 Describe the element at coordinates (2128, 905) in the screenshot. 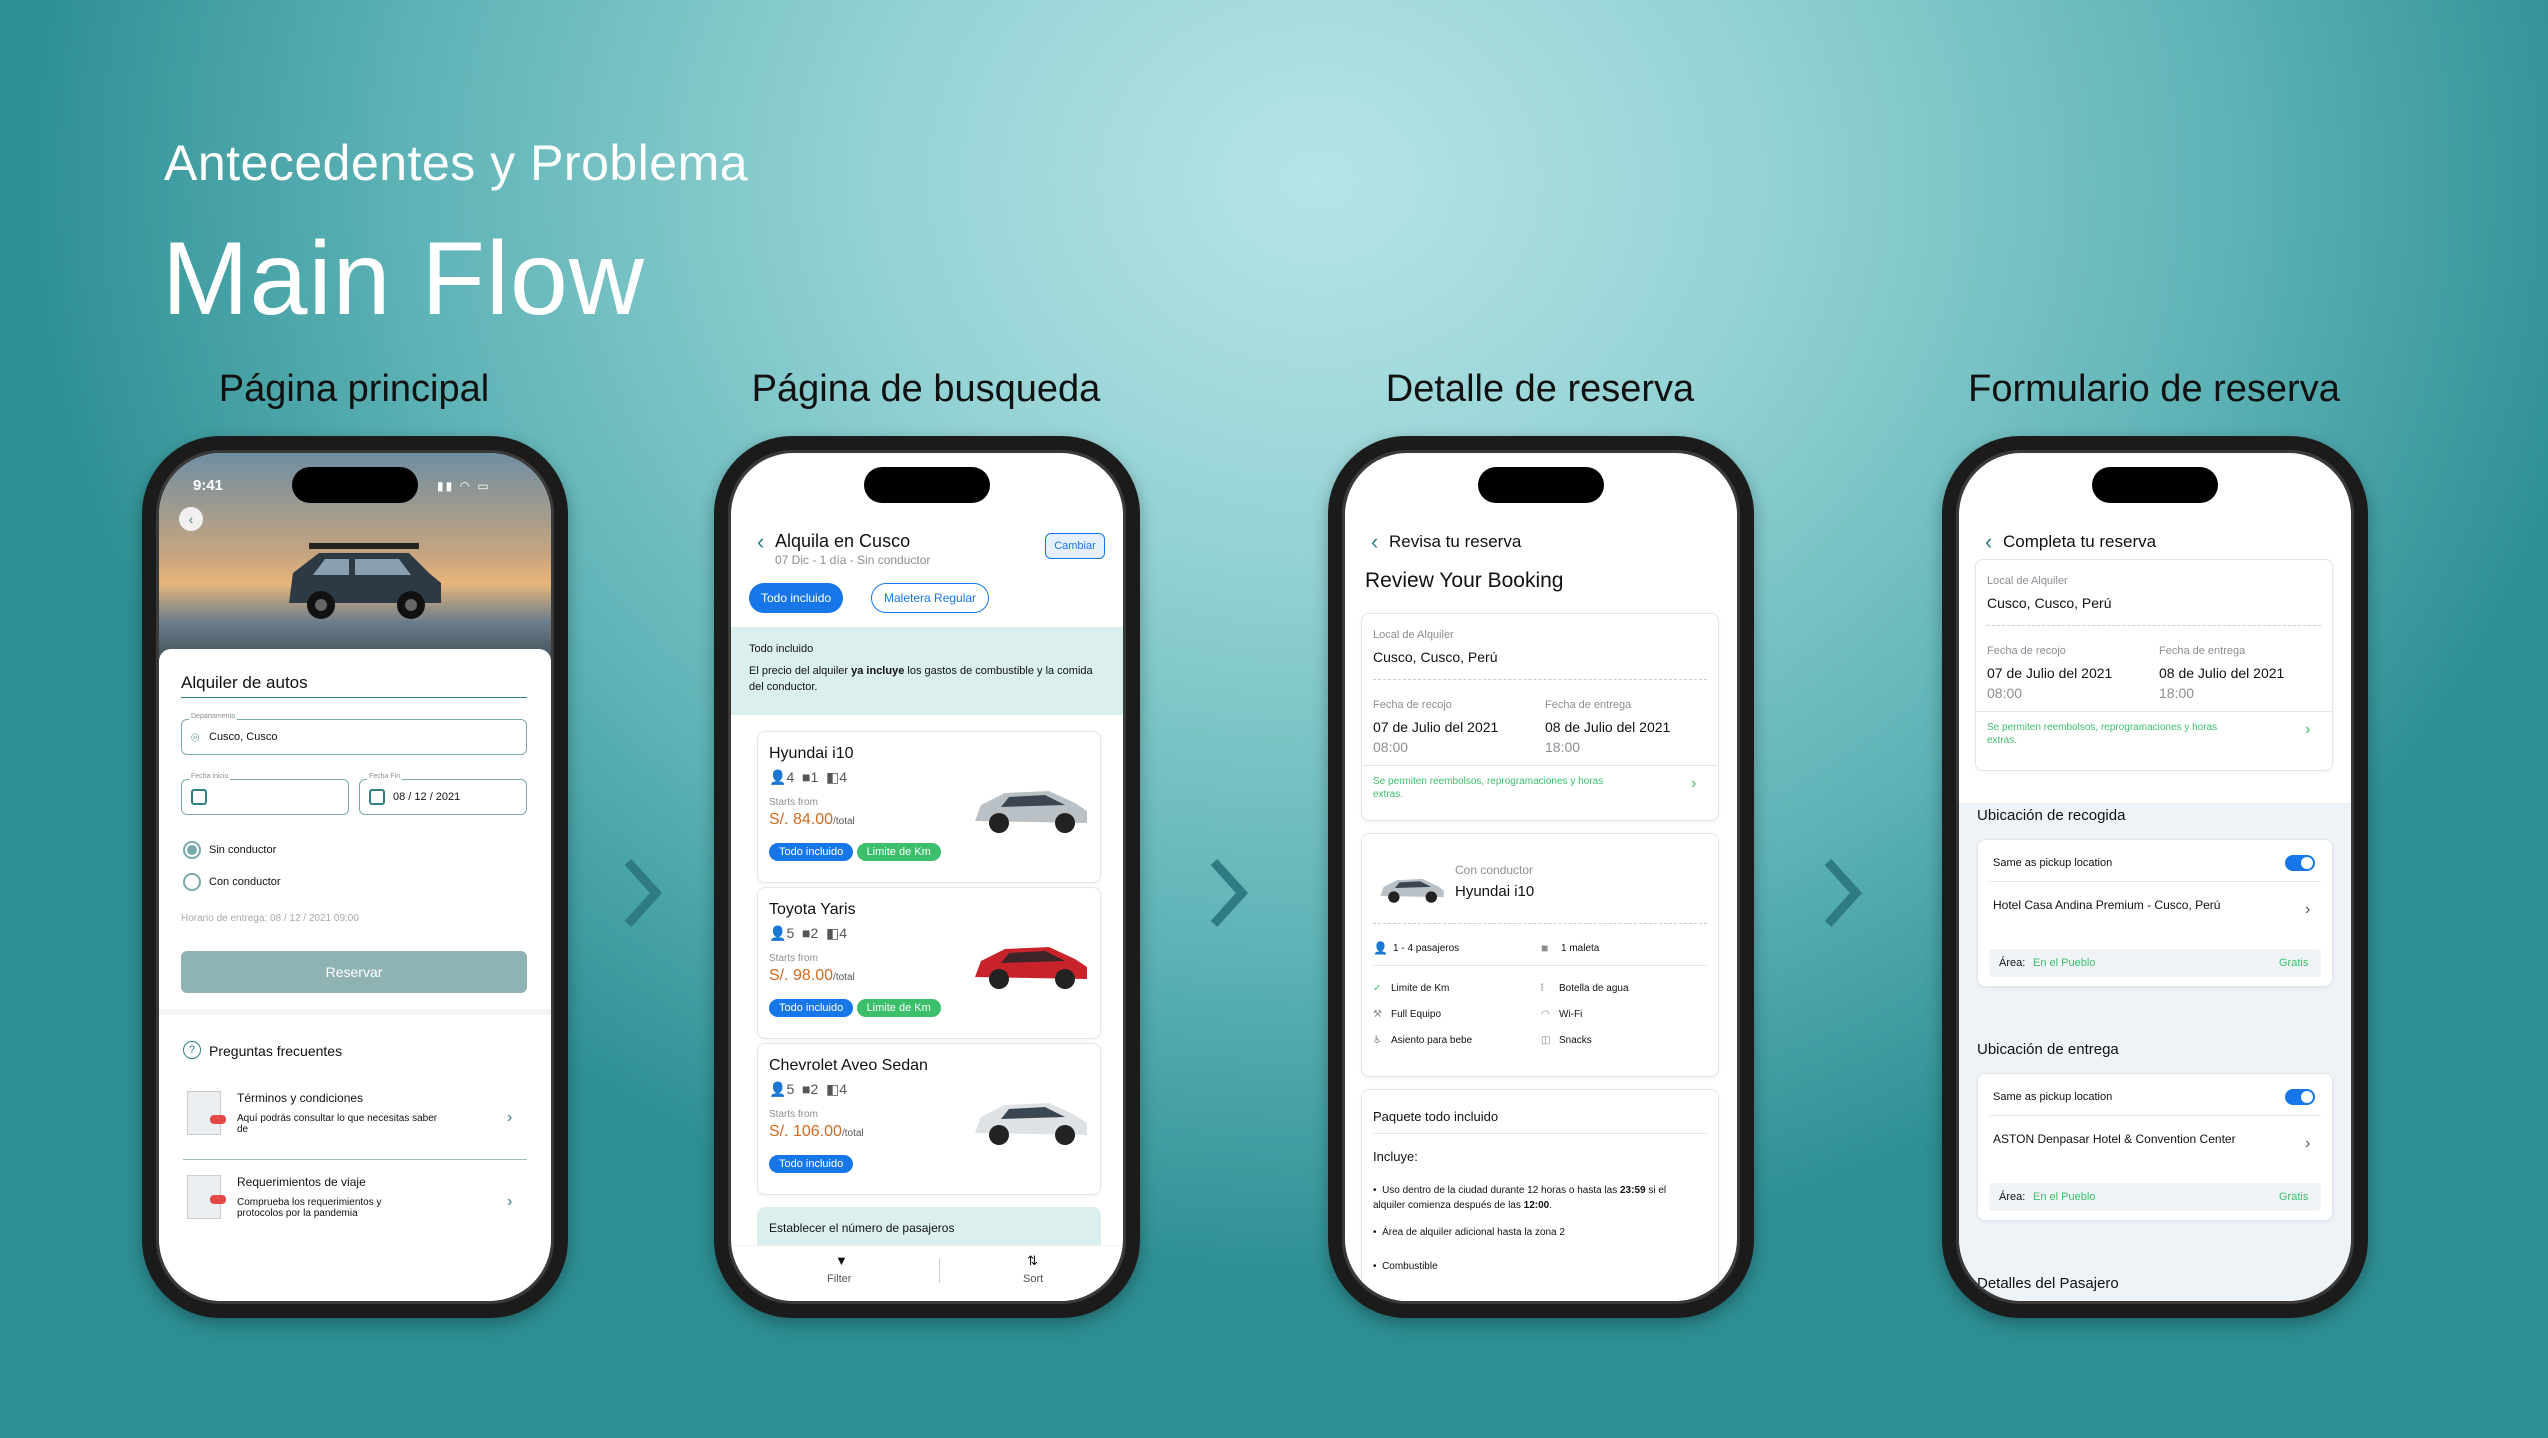

I see `pickup-hotel: Hotel Casa Andina Premium - Cusco, Perú` at that location.